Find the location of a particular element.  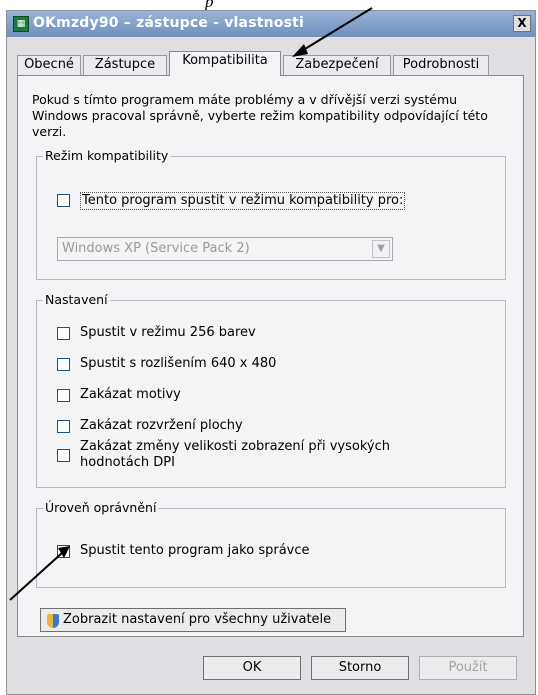

tab-compatibility: Kompatibilita is located at coordinates (225, 63).